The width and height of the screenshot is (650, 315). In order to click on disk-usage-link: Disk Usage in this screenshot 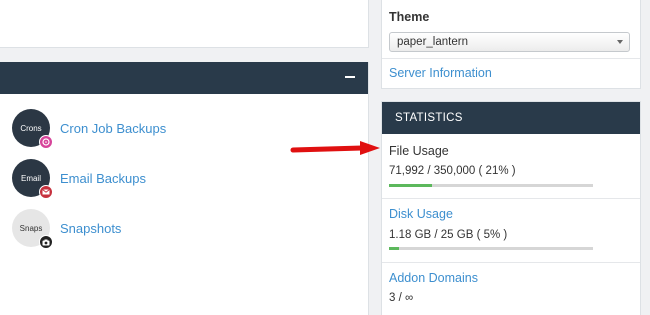, I will do `click(421, 214)`.